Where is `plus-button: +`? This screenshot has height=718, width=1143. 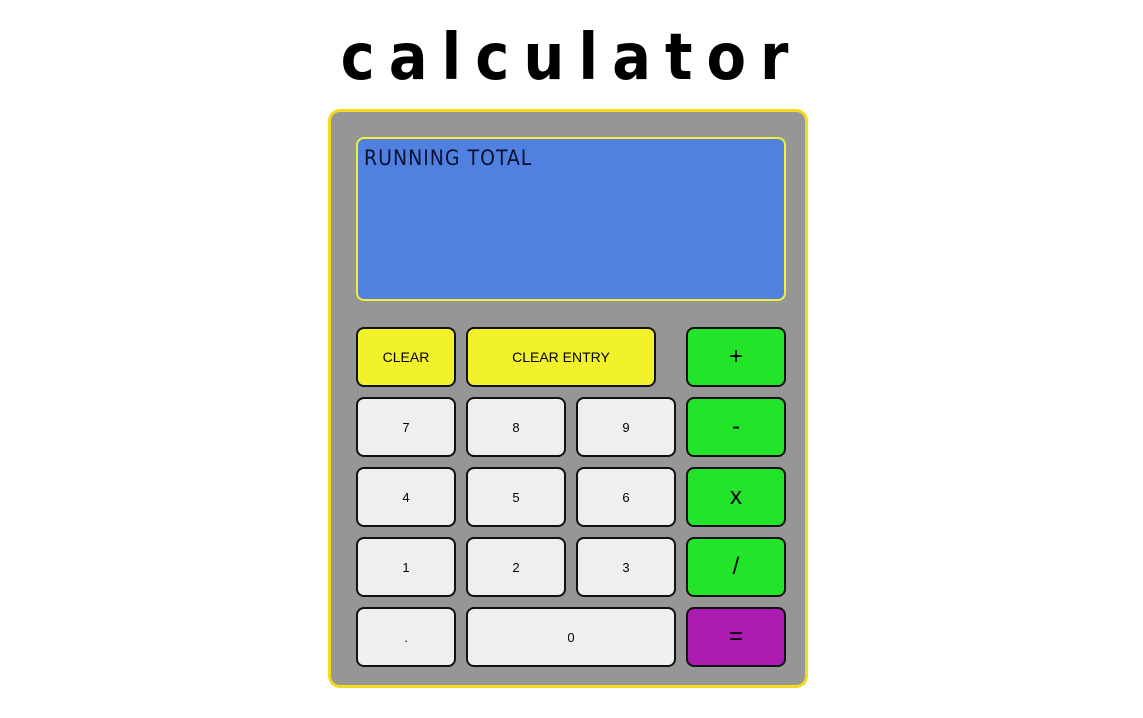 plus-button: + is located at coordinates (736, 357).